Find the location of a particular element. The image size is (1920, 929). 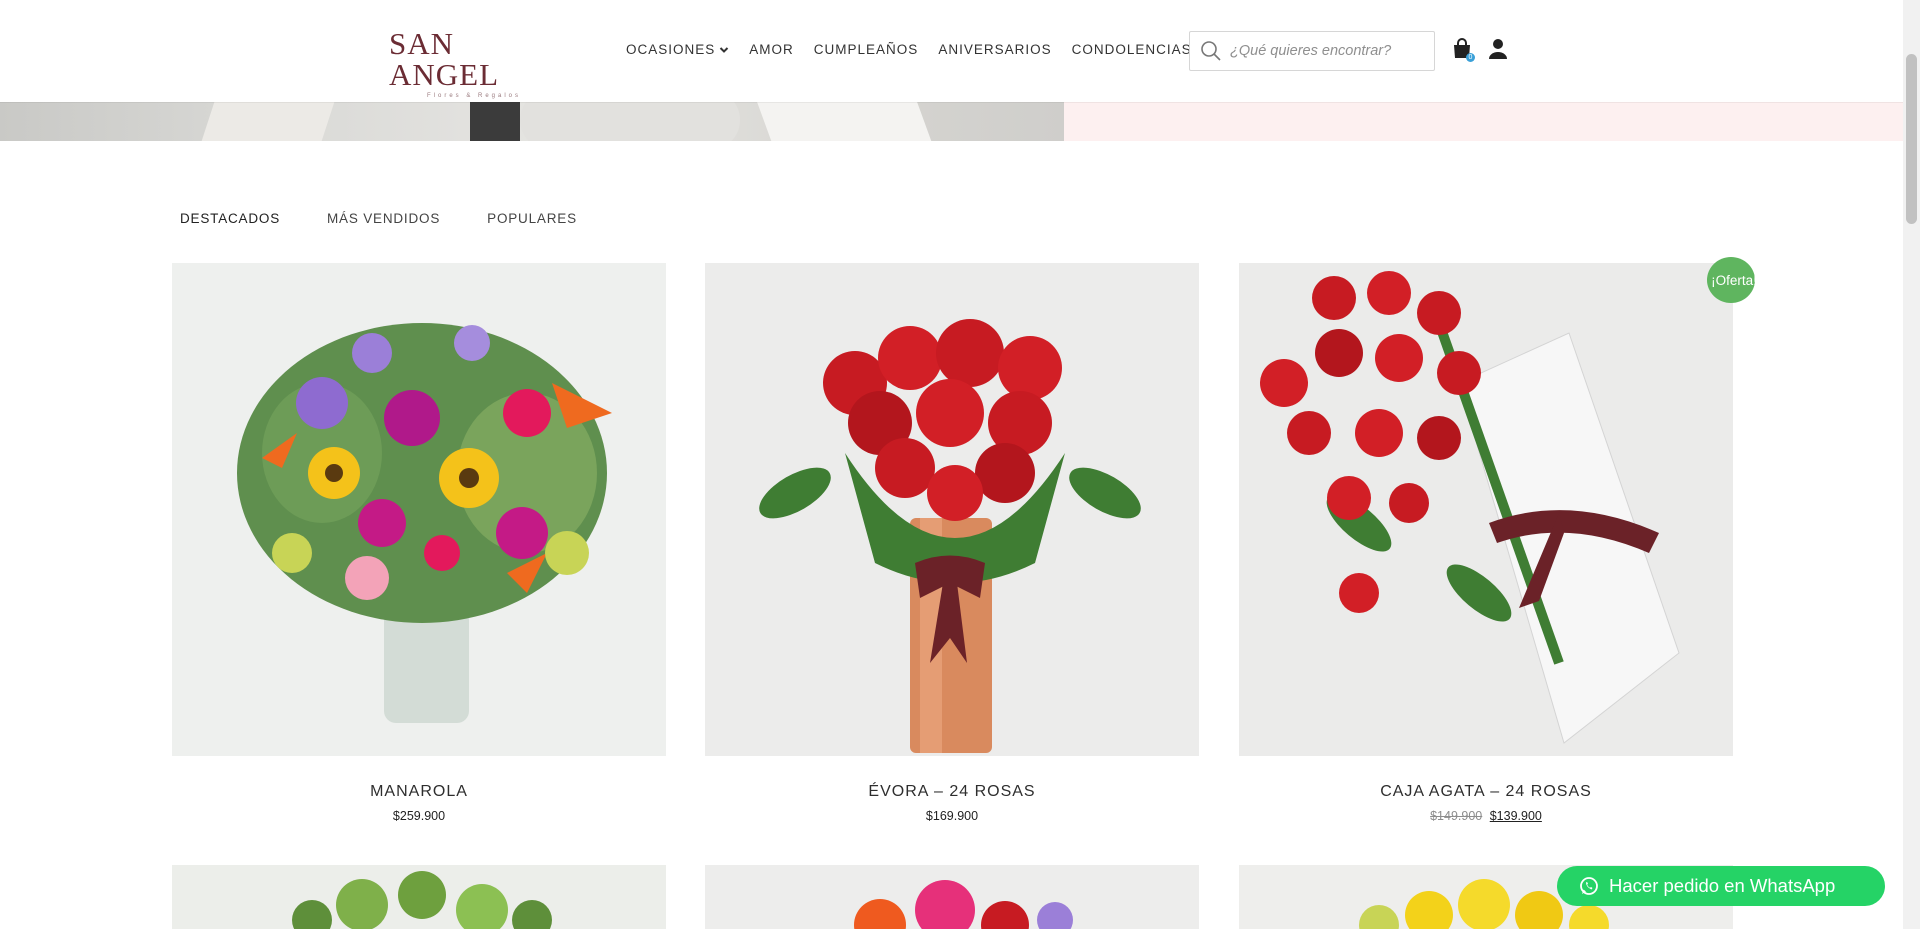

user-icon is located at coordinates (1498, 49).